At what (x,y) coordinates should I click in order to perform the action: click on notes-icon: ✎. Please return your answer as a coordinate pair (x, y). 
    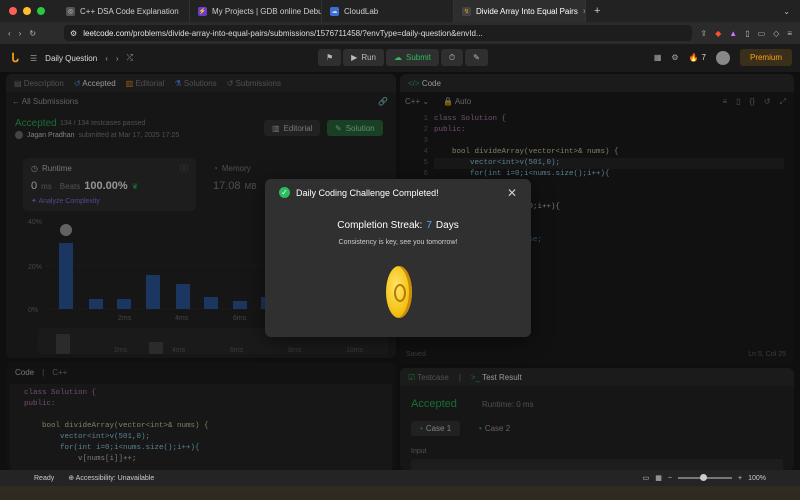
    Looking at the image, I should click on (476, 57).